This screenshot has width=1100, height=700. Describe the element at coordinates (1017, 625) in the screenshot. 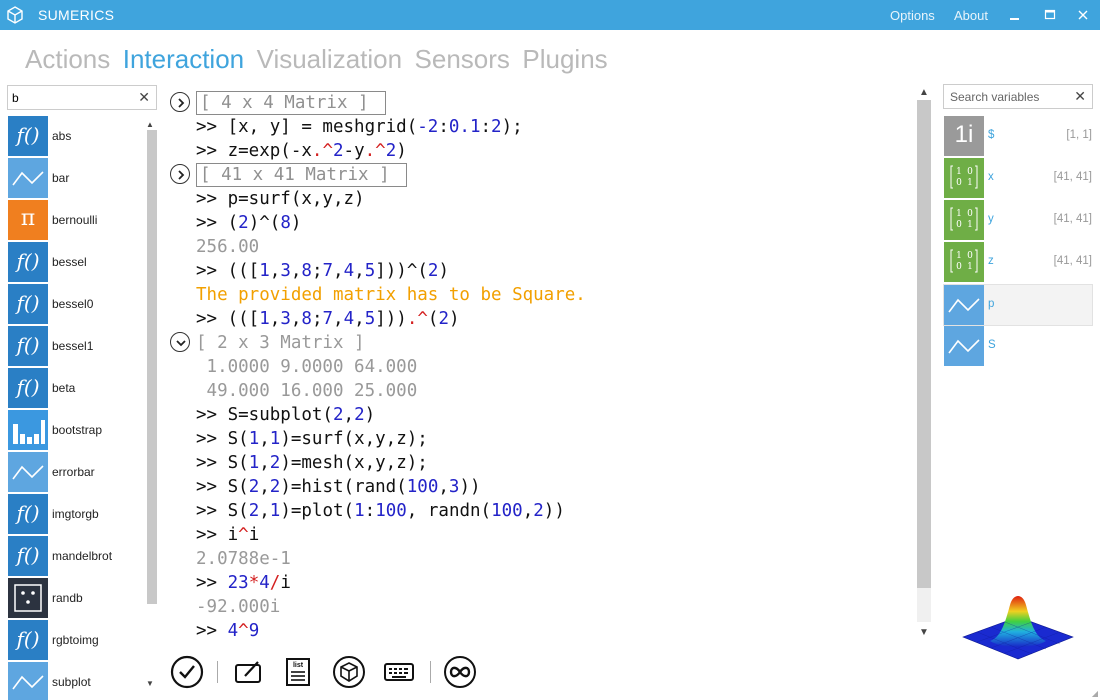

I see `surface-plot-preview` at that location.